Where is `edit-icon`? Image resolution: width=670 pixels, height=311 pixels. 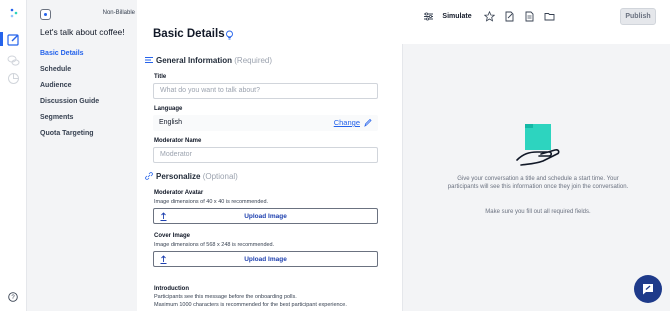 edit-icon is located at coordinates (13, 39).